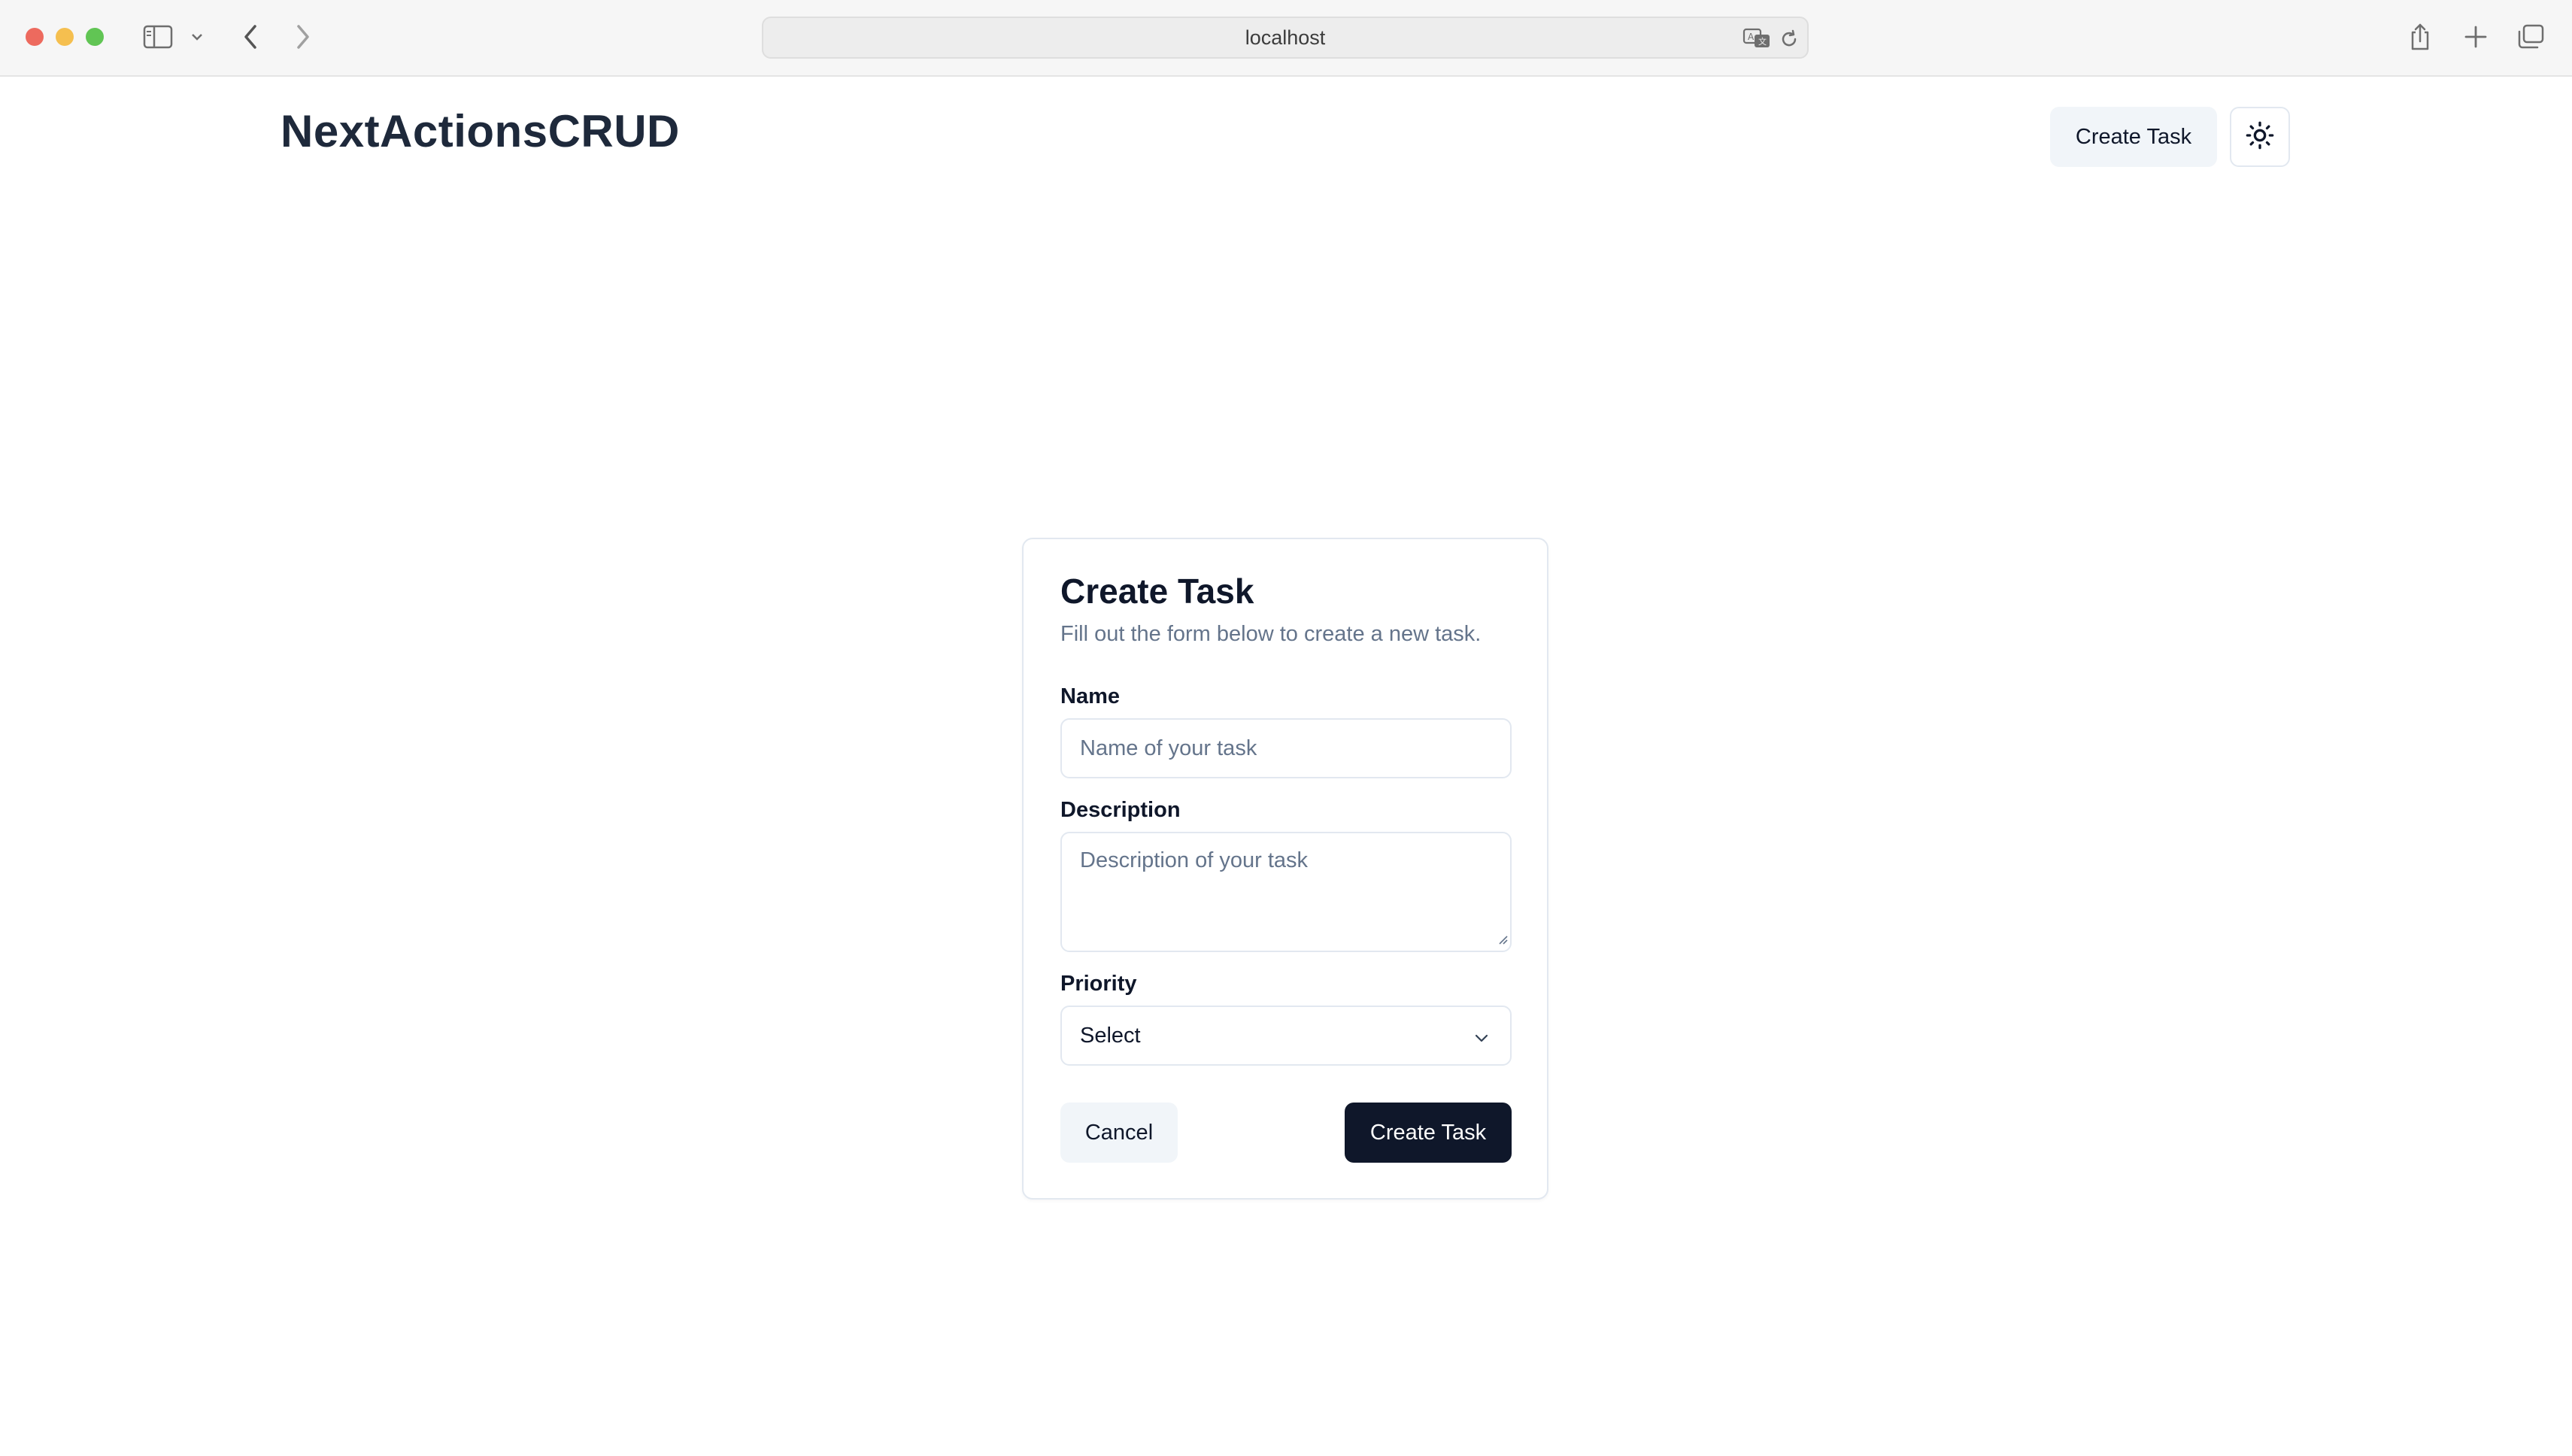  I want to click on cancel-button: Cancel, so click(1119, 1133).